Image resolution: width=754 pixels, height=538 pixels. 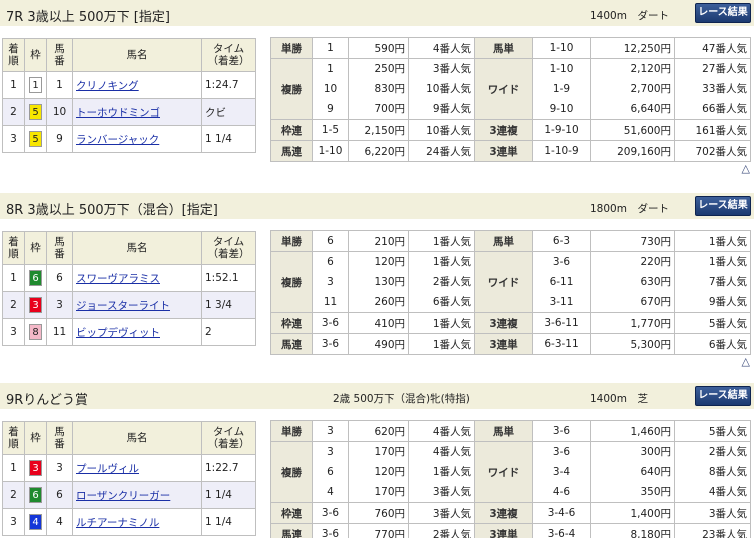 What do you see at coordinates (503, 344) in the screenshot?
I see `payout-label-sanrentan: 3連単` at bounding box center [503, 344].